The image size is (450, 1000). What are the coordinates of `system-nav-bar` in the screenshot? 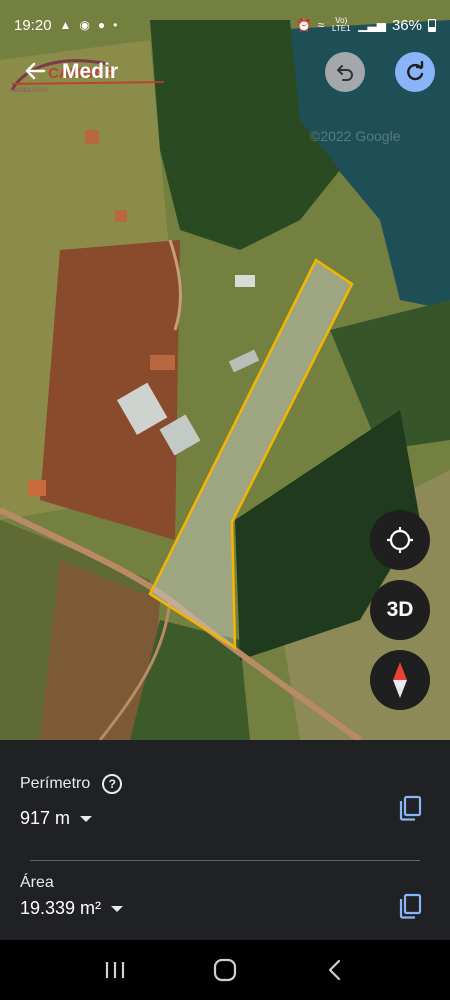 It's located at (225, 970).